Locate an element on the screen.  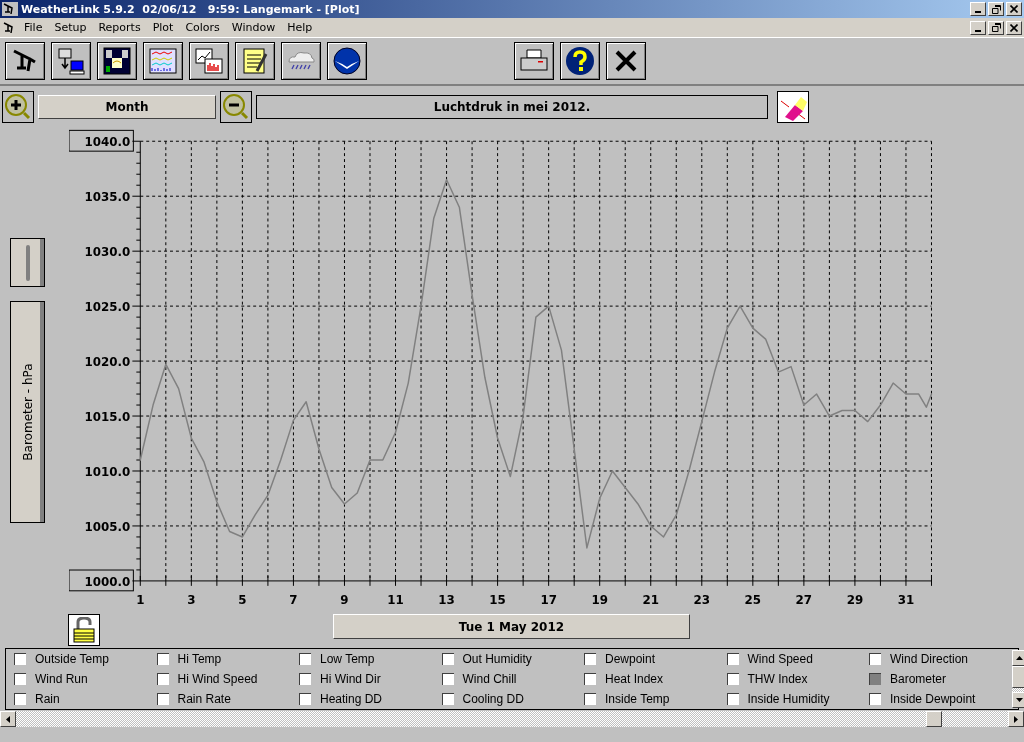
checkbox-label: Inside Humidity is located at coordinates (788, 699).